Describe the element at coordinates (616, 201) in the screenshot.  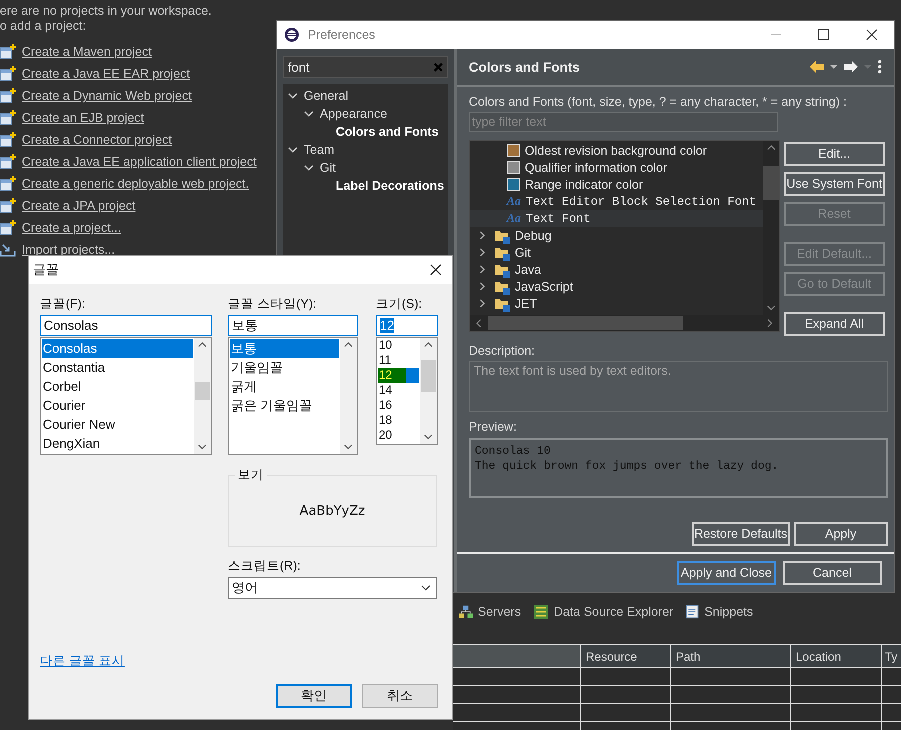
I see `list-item: Aa Text Editor Block Selection Font` at that location.